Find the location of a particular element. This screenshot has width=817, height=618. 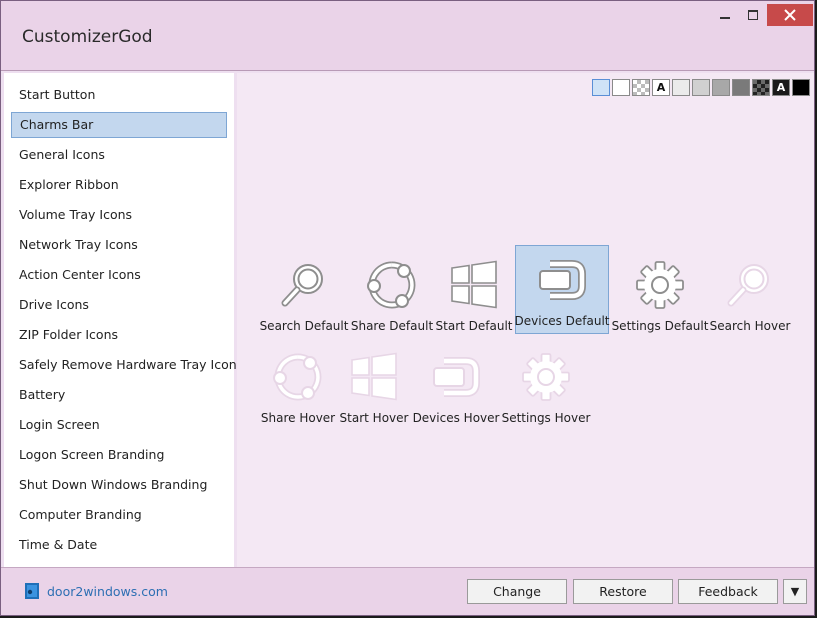

logo-text: door2windows.com is located at coordinates (107, 591).